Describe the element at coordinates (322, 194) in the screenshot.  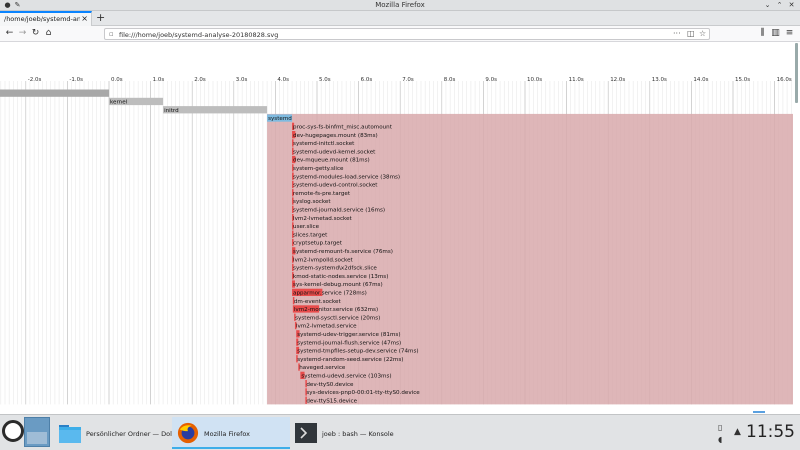
I see `bar-label: remote-fs-pre.target` at that location.